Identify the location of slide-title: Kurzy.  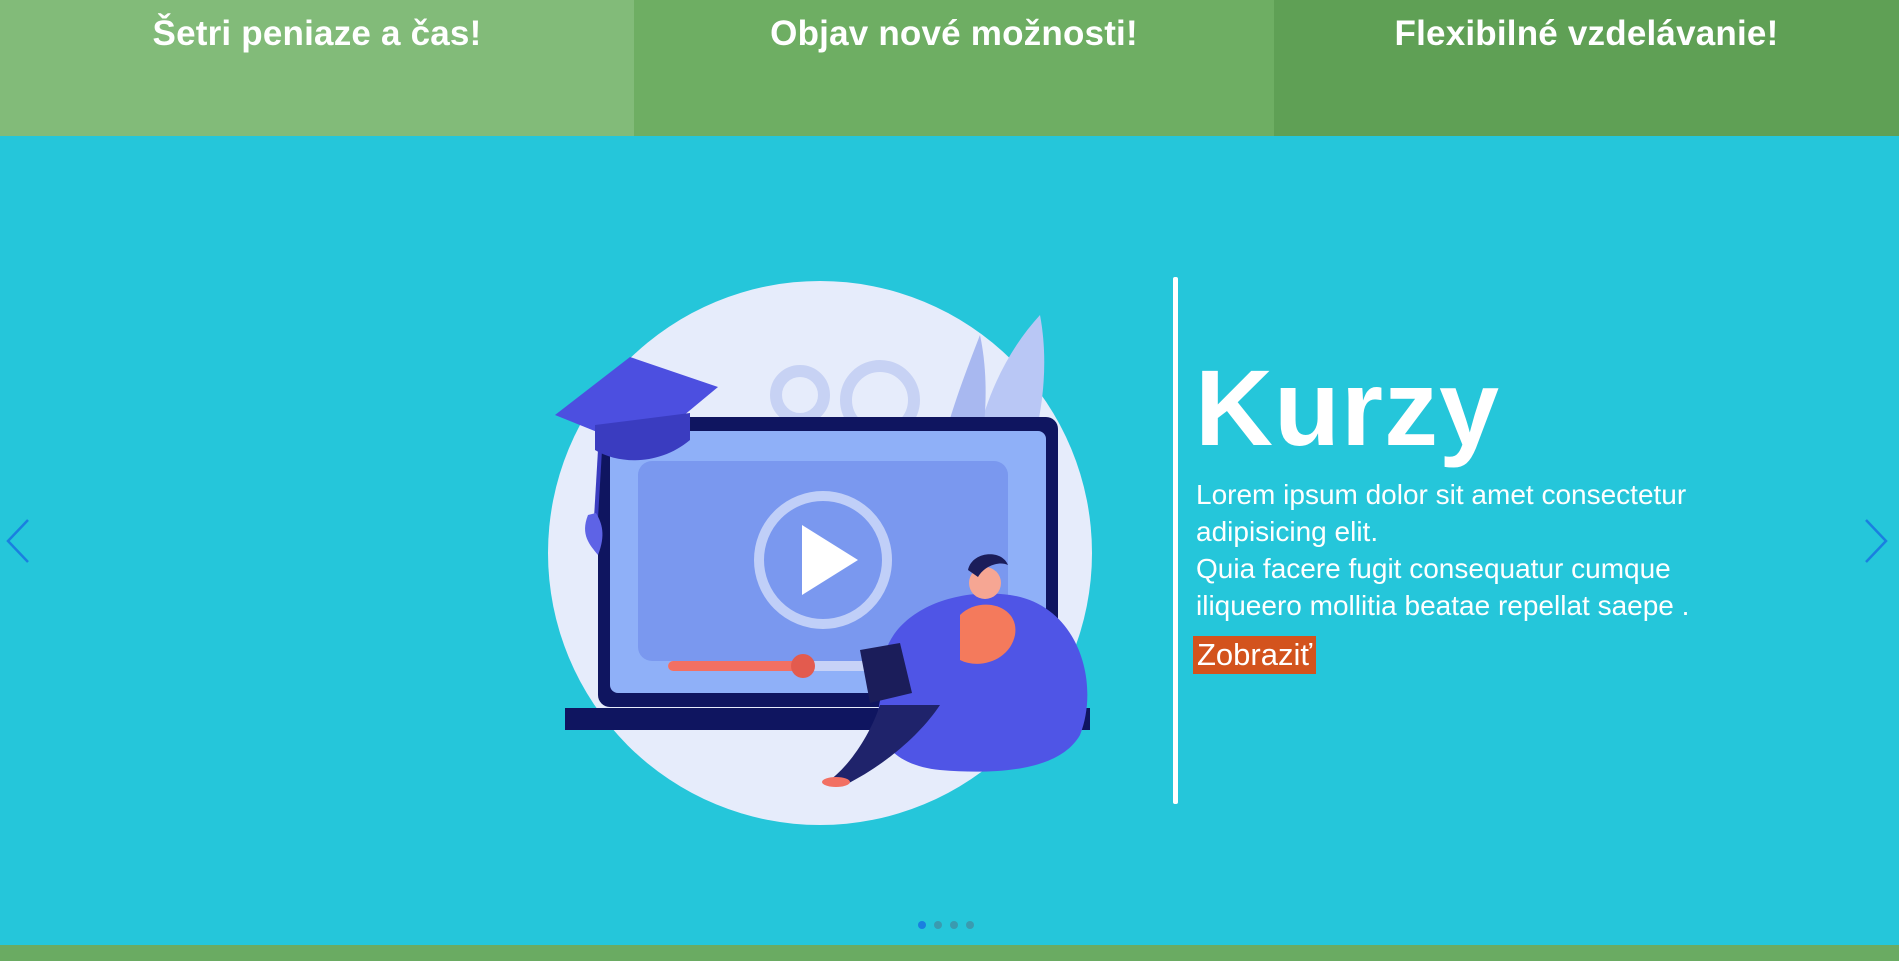
(1348, 407).